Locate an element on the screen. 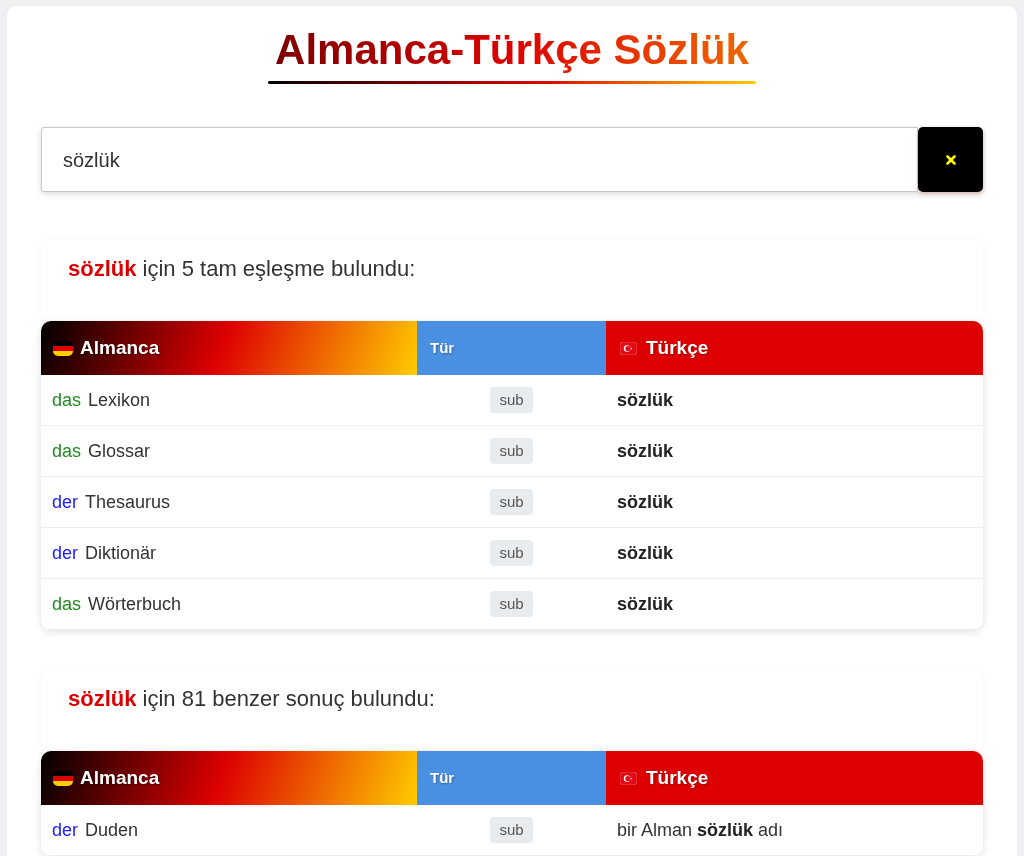 The image size is (1024, 856). close-icon is located at coordinates (950, 159).